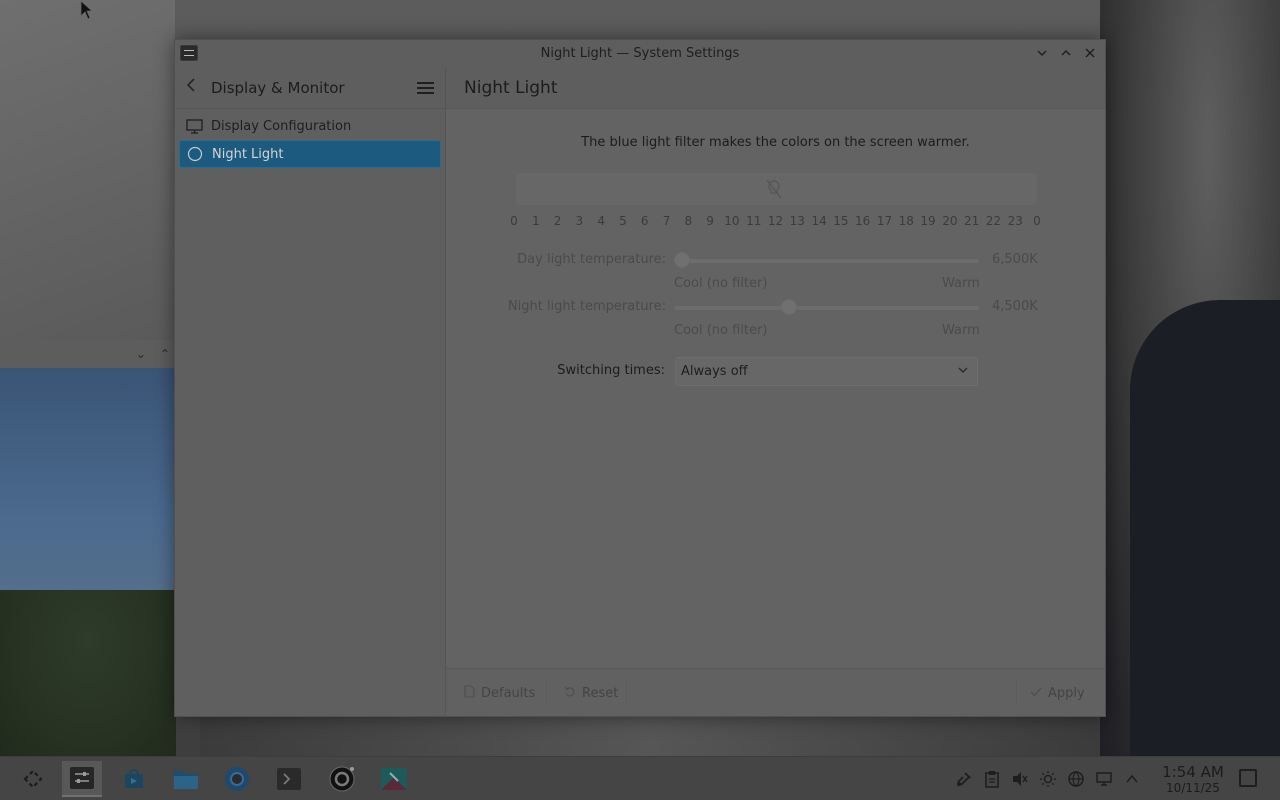  Describe the element at coordinates (310, 88) in the screenshot. I see `sidebar-header: Display & Monitor` at that location.